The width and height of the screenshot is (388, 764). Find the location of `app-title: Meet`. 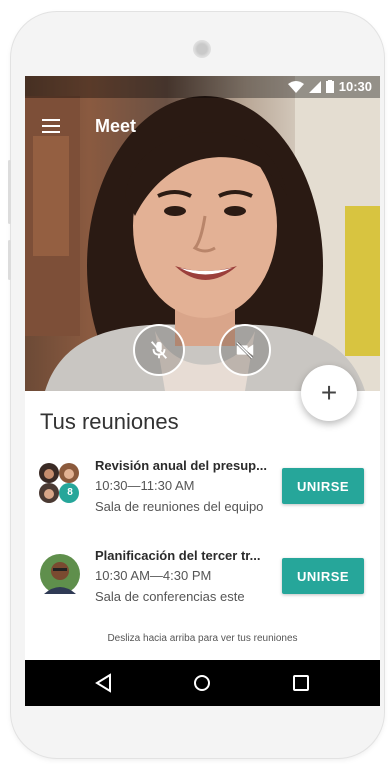

app-title: Meet is located at coordinates (116, 126).